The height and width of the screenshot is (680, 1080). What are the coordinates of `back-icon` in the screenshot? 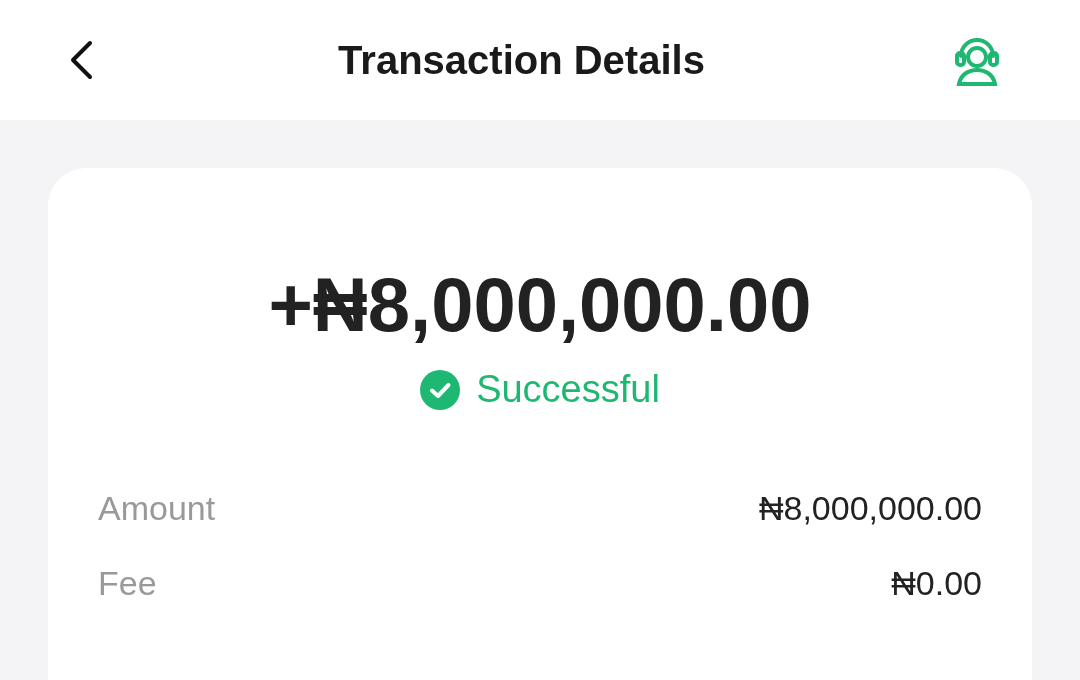 It's located at (81, 60).